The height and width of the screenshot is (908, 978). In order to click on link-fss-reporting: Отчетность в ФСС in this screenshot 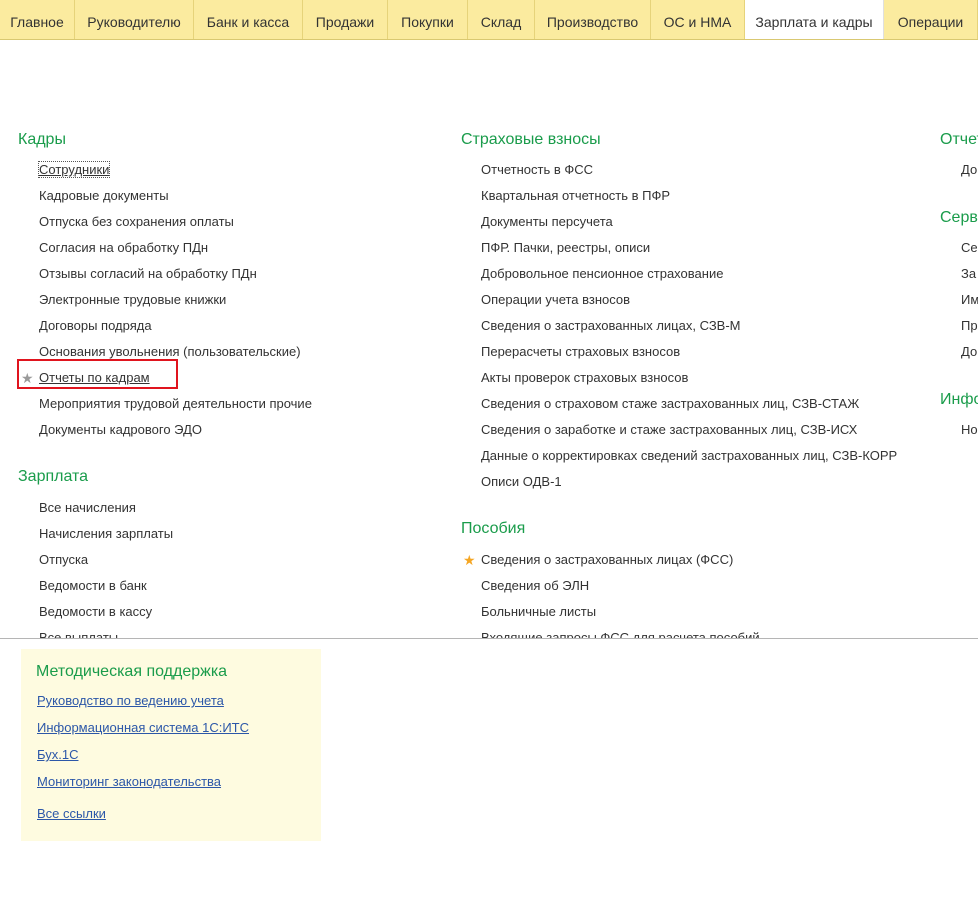, I will do `click(537, 170)`.